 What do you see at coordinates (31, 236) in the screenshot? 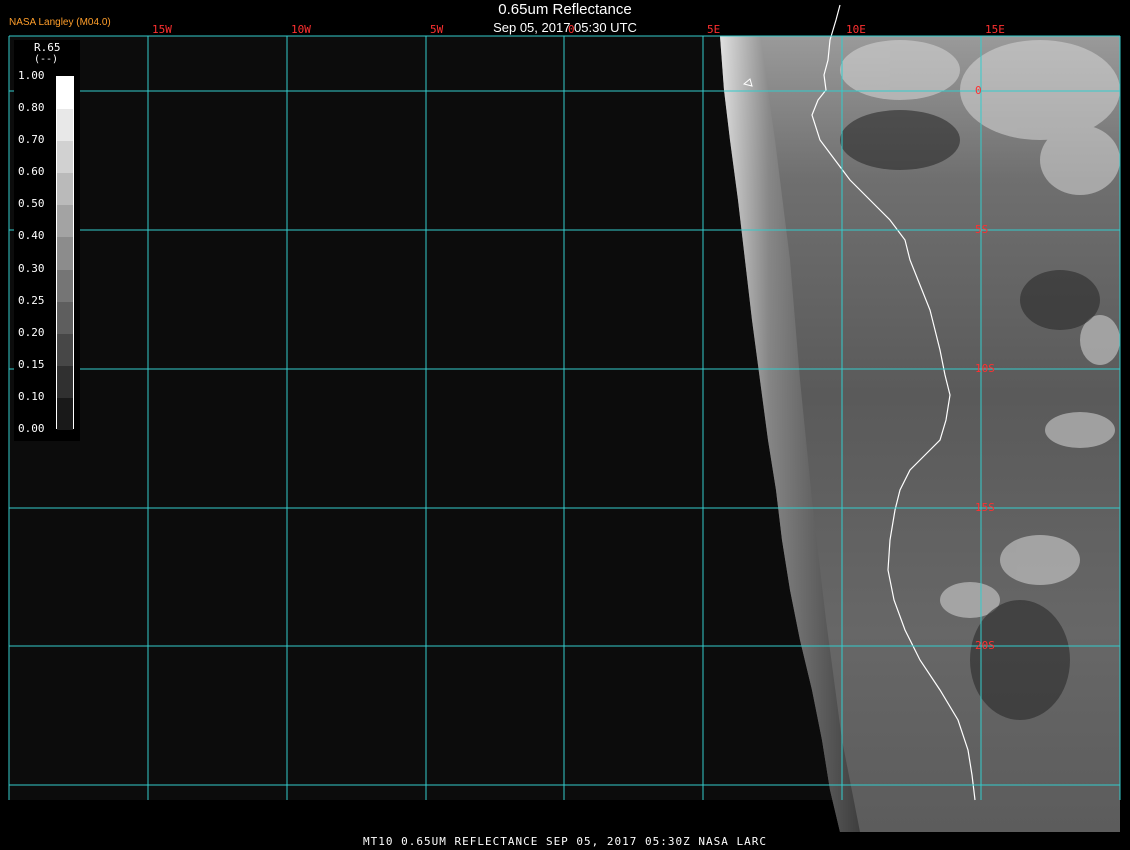
I see `legend-tick-label: 0.40` at bounding box center [31, 236].